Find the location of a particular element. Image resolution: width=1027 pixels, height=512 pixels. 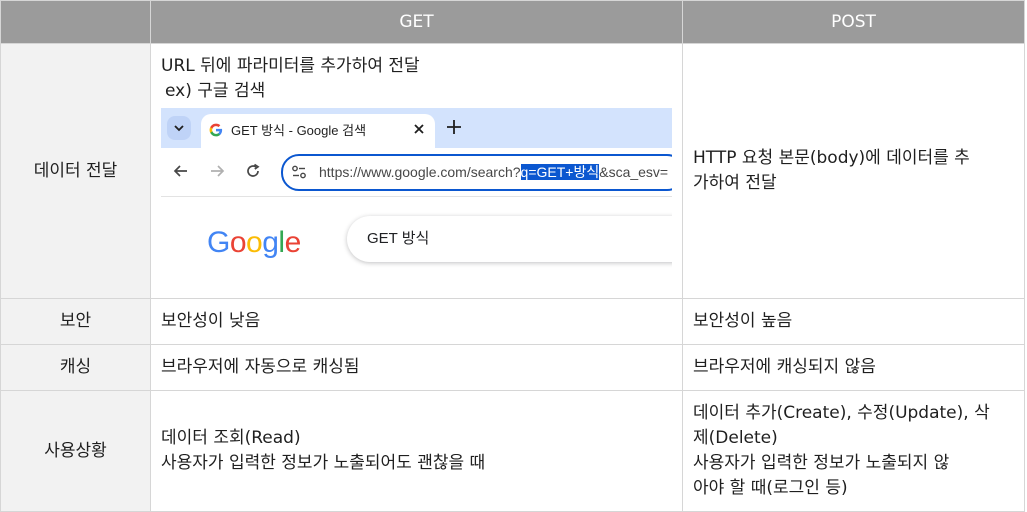

cell-line: 브라우저에 자동으로 캐싱됨 is located at coordinates (260, 367).